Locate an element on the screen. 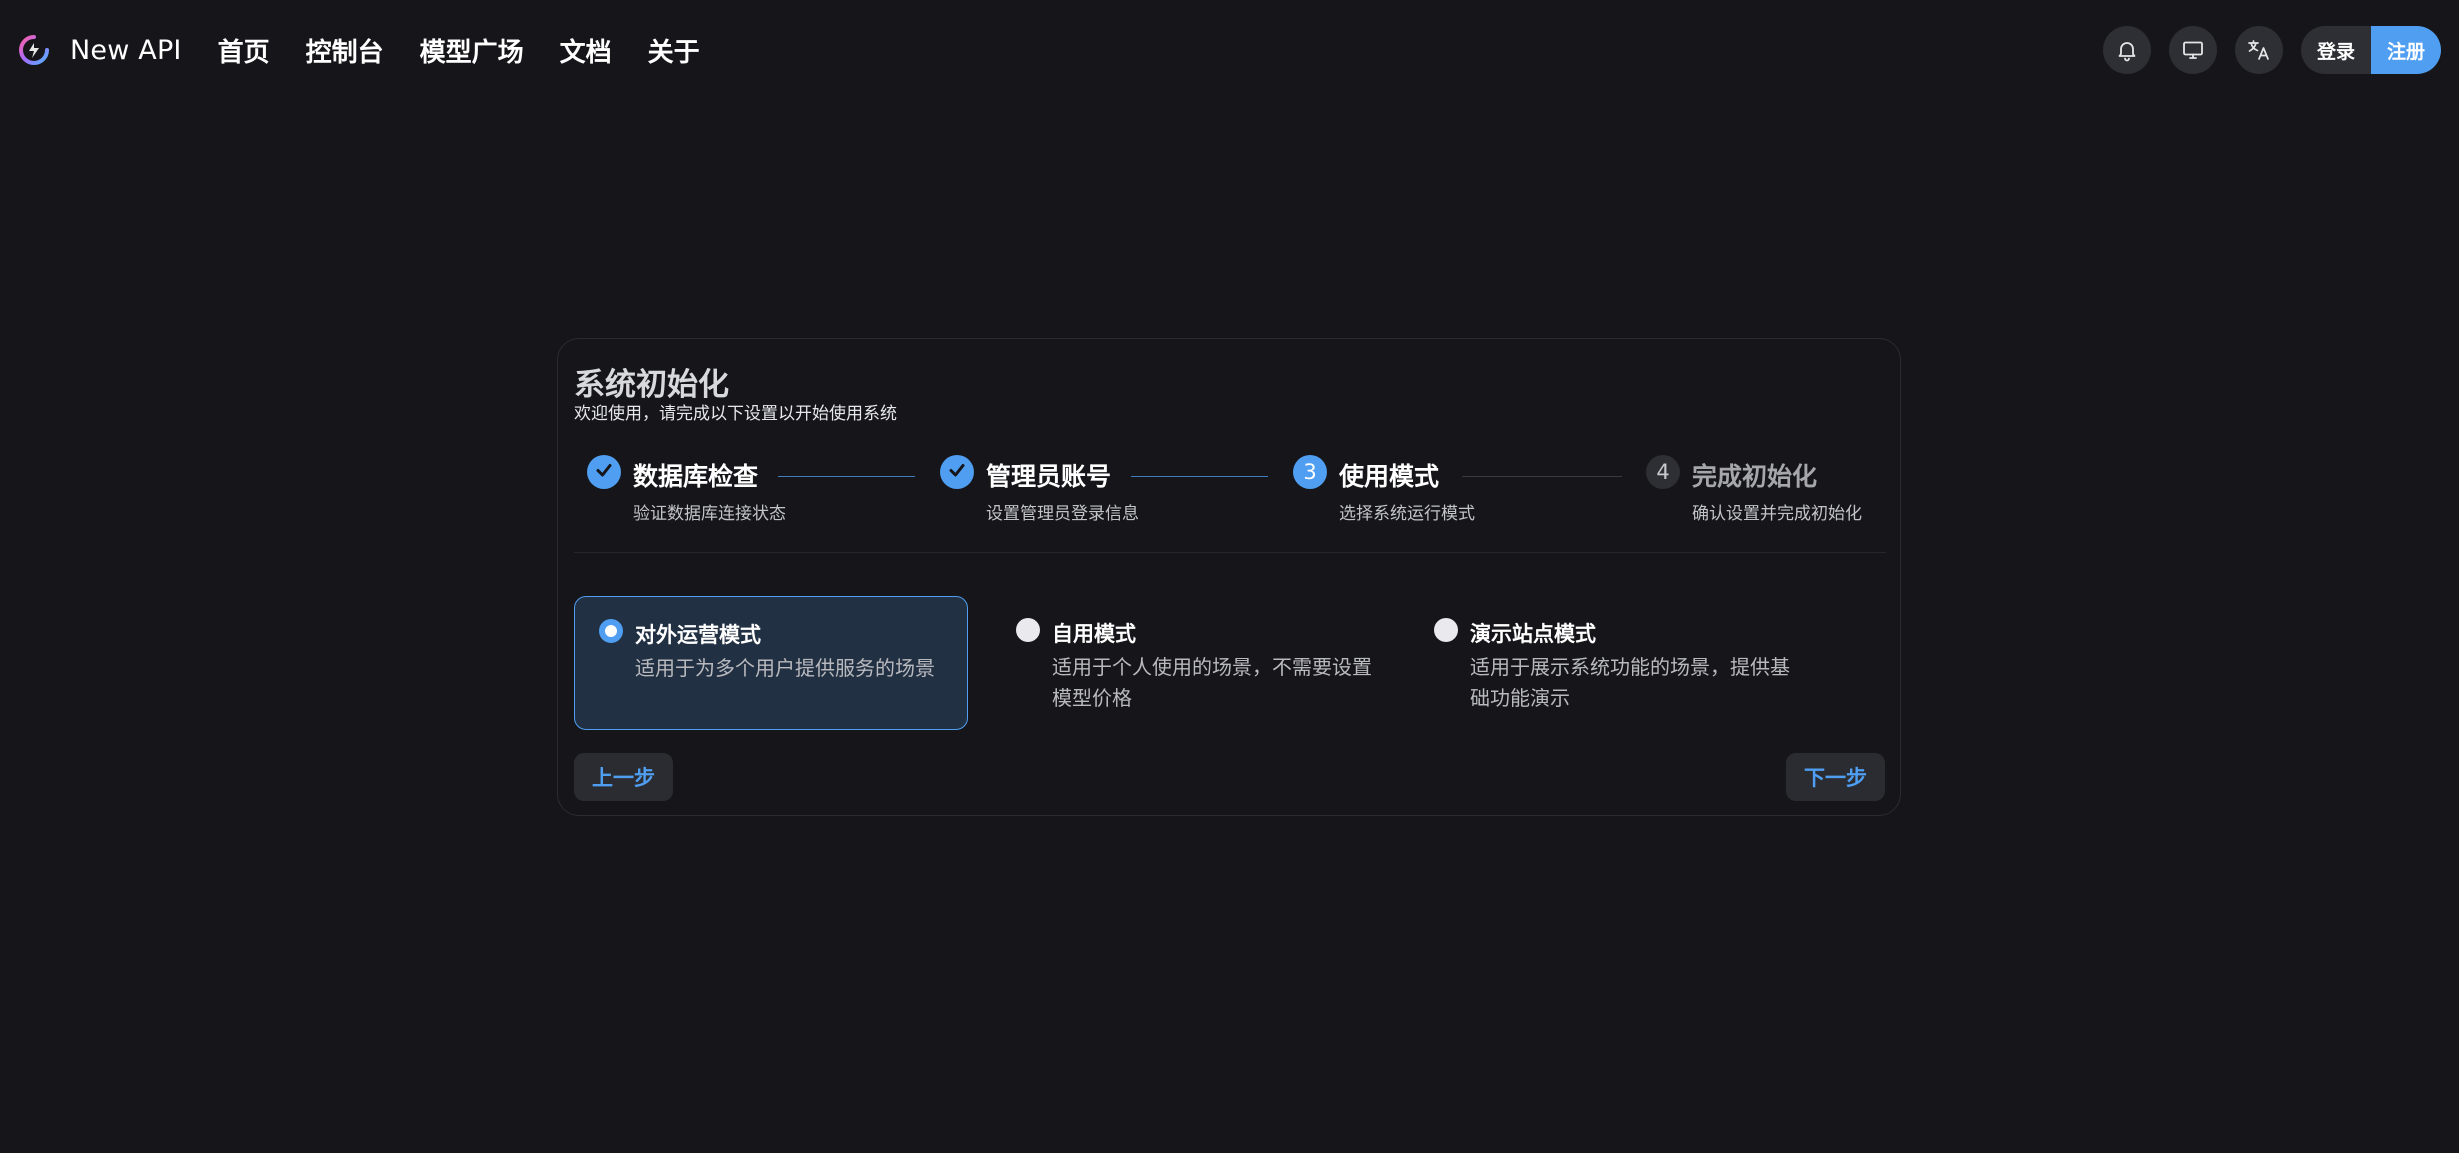  mode-description: 适用于展示系统功能的场景，提供基础功能演示 is located at coordinates (1630, 682).